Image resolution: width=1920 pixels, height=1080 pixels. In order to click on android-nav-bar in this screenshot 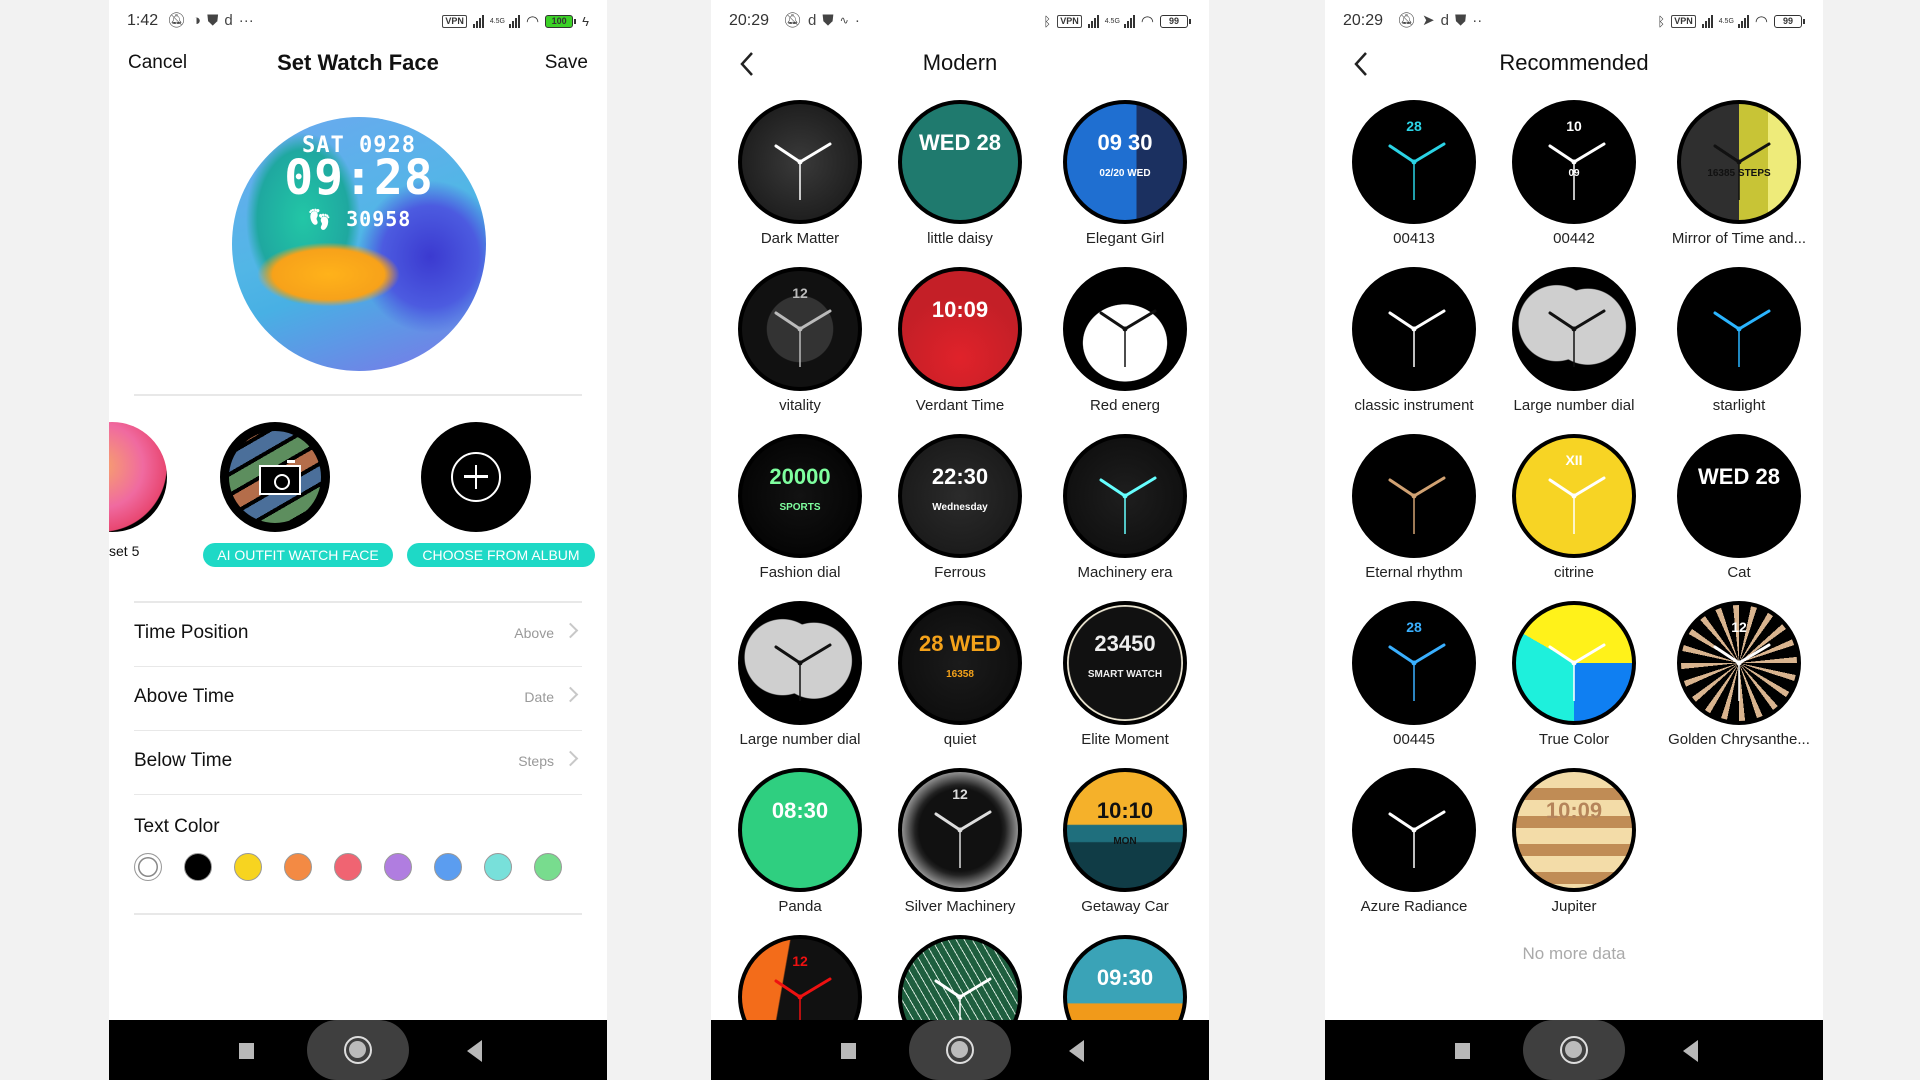, I will do `click(960, 1050)`.